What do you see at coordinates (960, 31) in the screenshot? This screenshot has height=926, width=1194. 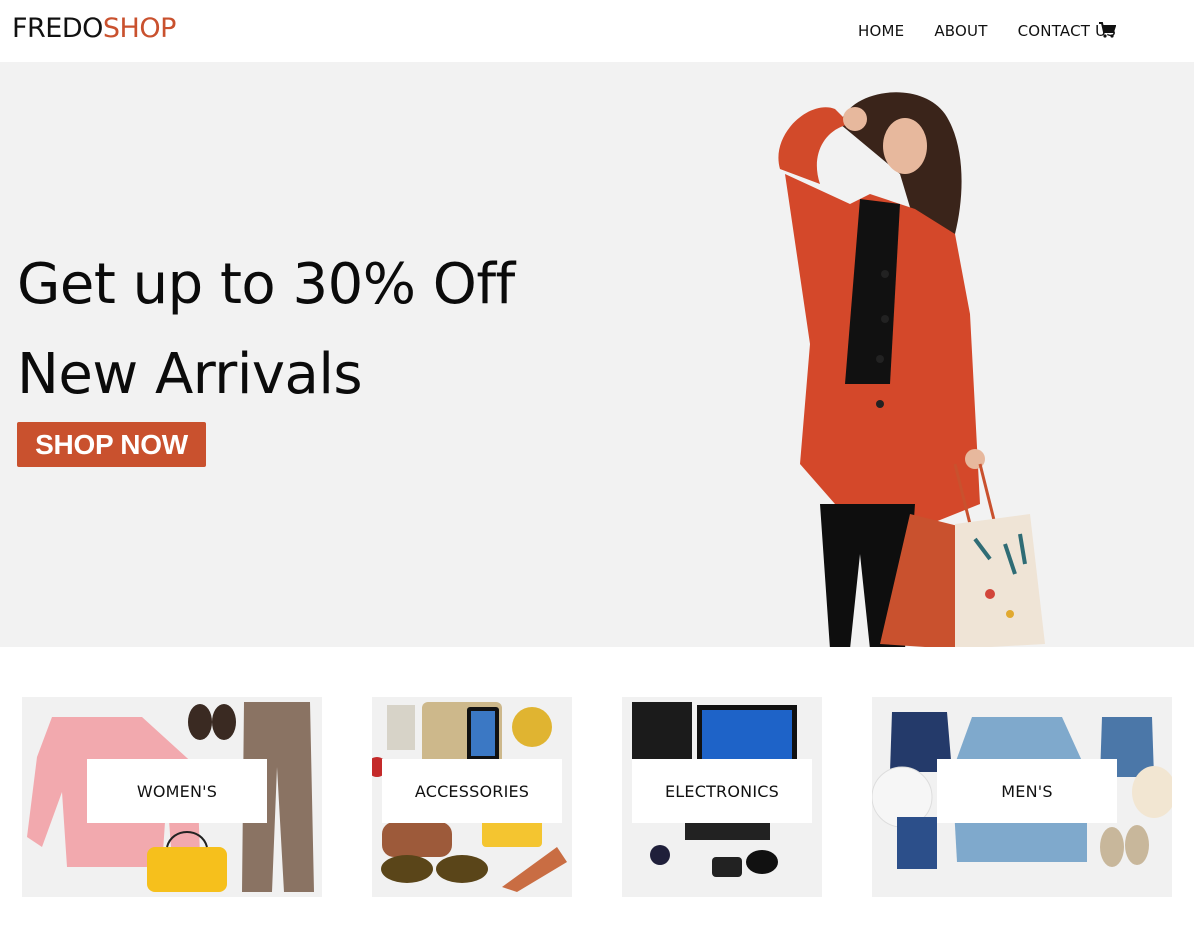 I see `nav-about-link: ABOUT` at bounding box center [960, 31].